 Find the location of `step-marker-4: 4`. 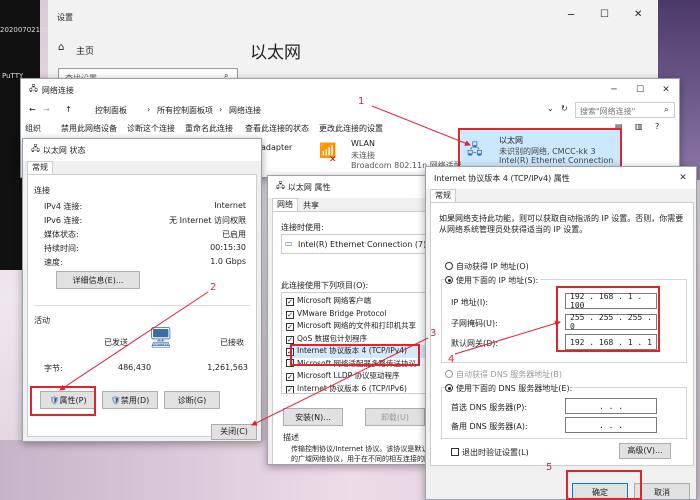

step-marker-4: 4 is located at coordinates (451, 359).